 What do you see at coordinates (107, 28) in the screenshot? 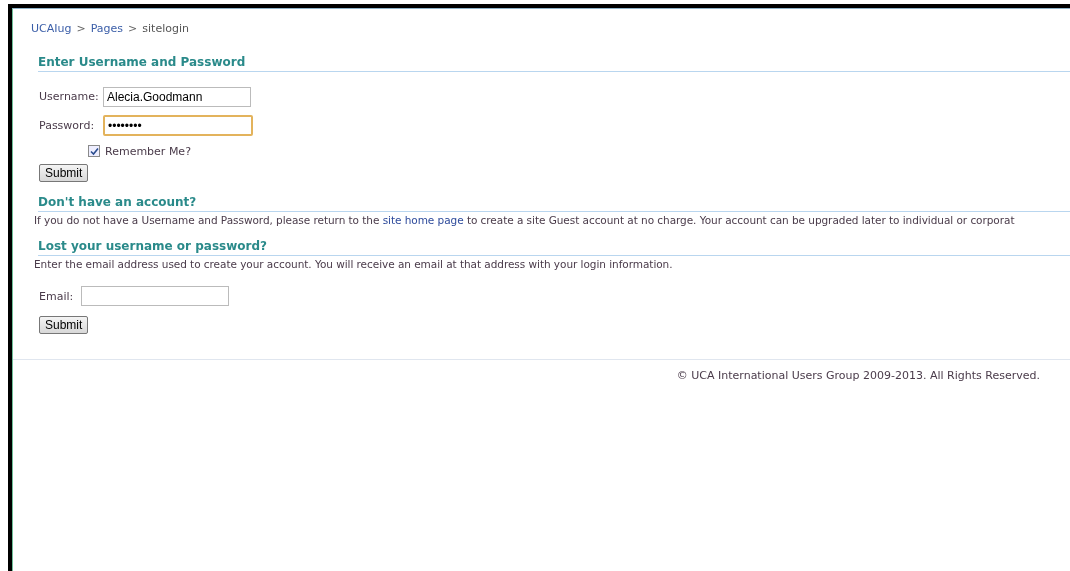
I see `breadcrumb-link: Pages` at bounding box center [107, 28].